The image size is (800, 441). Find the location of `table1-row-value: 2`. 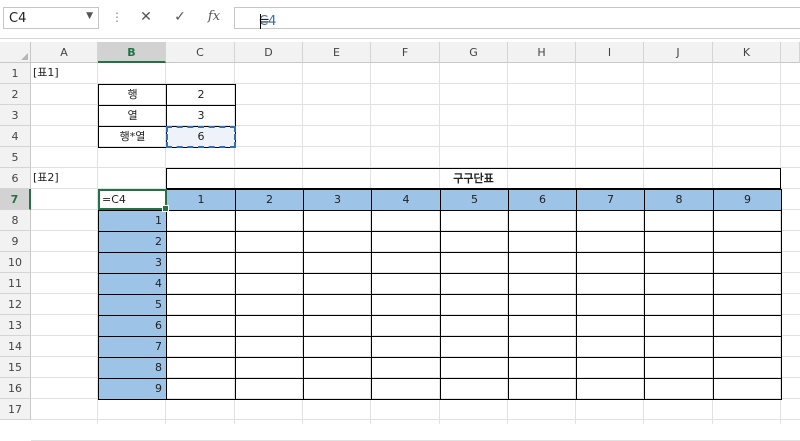

table1-row-value: 2 is located at coordinates (201, 95).